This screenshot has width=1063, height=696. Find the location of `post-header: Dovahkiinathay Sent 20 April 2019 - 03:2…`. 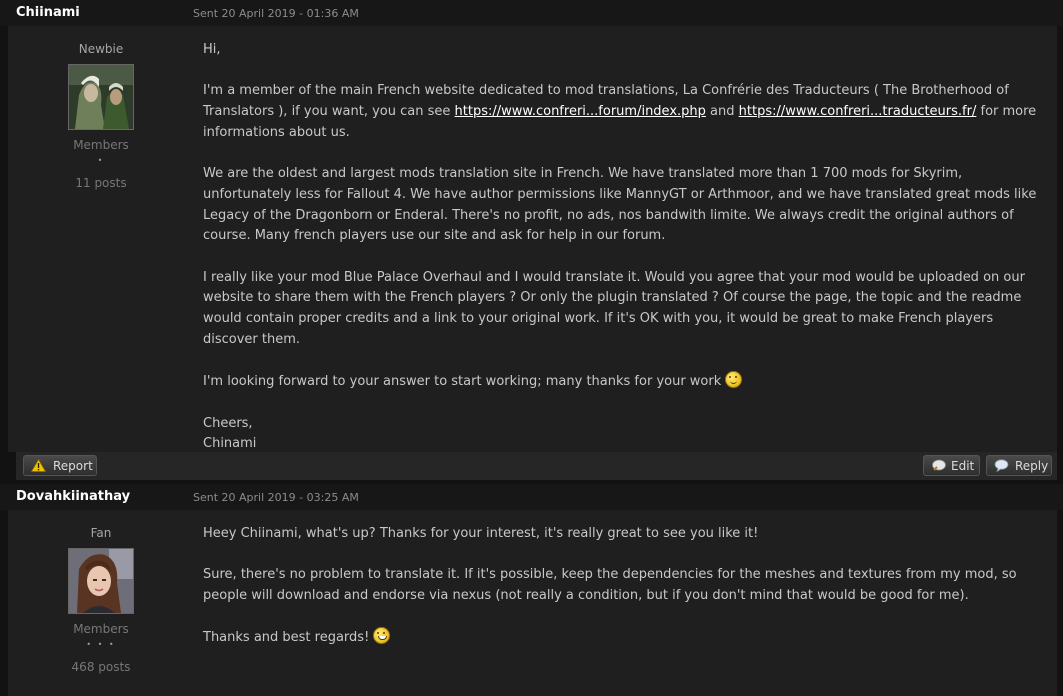

post-header: Dovahkiinathay Sent 20 April 2019 - 03:2… is located at coordinates (531, 497).